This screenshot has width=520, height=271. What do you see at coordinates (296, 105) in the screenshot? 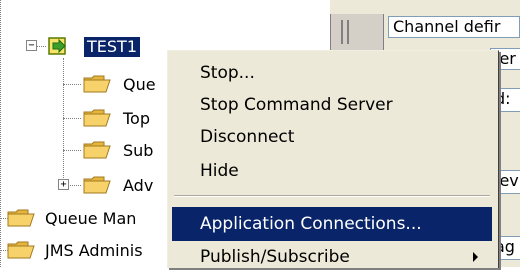
I see `menu-item-label: Stop Command Server` at bounding box center [296, 105].